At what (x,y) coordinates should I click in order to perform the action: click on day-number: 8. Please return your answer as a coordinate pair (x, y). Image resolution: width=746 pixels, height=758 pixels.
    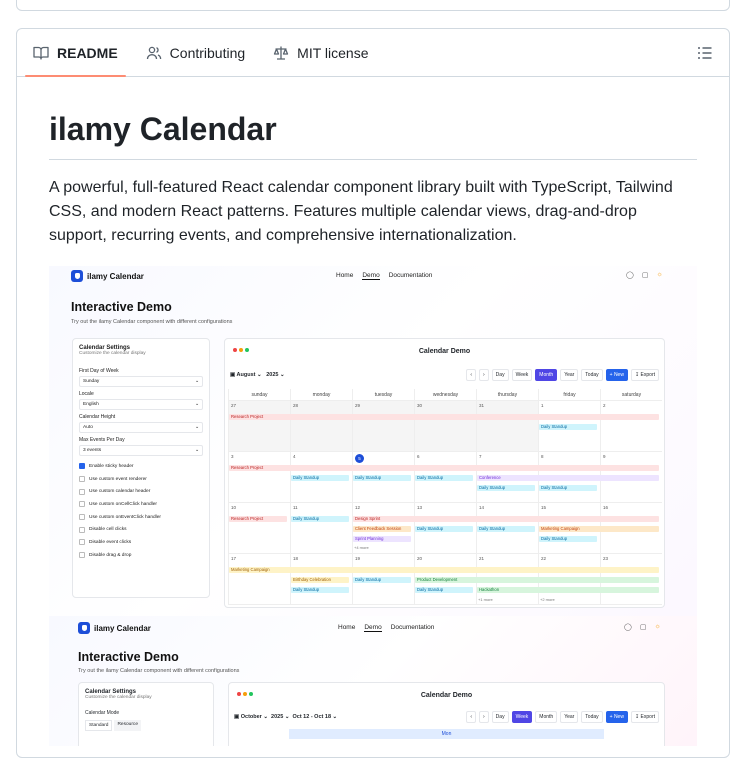
    Looking at the image, I should click on (542, 456).